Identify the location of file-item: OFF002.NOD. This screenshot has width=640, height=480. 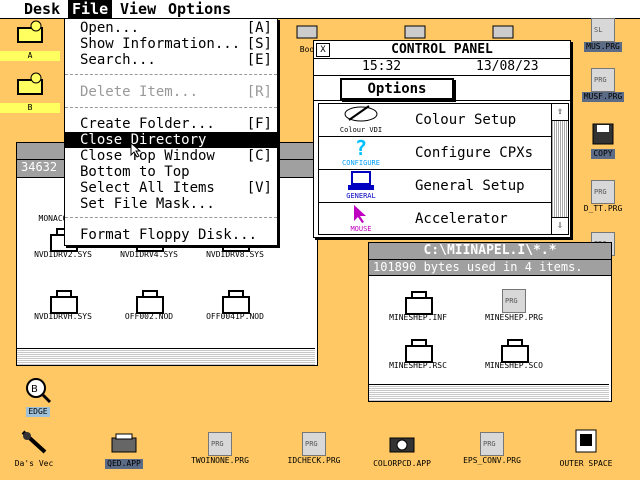
(149, 306).